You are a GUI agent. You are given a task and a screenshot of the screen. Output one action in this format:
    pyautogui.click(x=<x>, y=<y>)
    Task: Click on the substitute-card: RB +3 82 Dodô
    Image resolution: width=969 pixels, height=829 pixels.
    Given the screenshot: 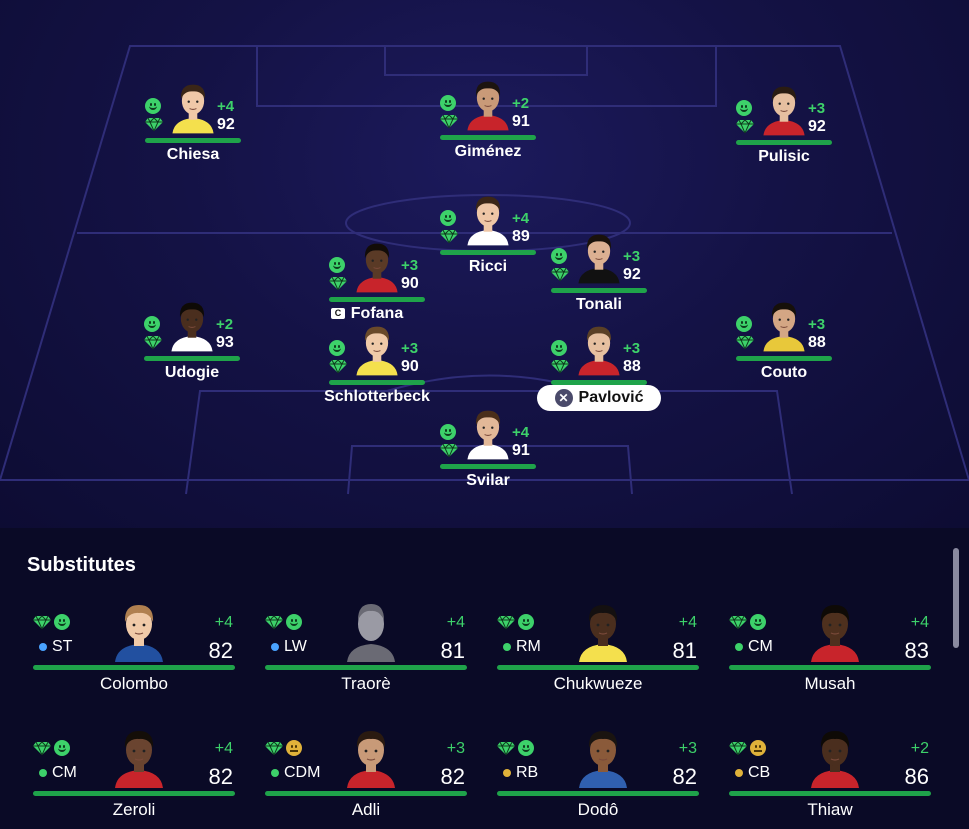 What is the action you would take?
    pyautogui.click(x=598, y=776)
    